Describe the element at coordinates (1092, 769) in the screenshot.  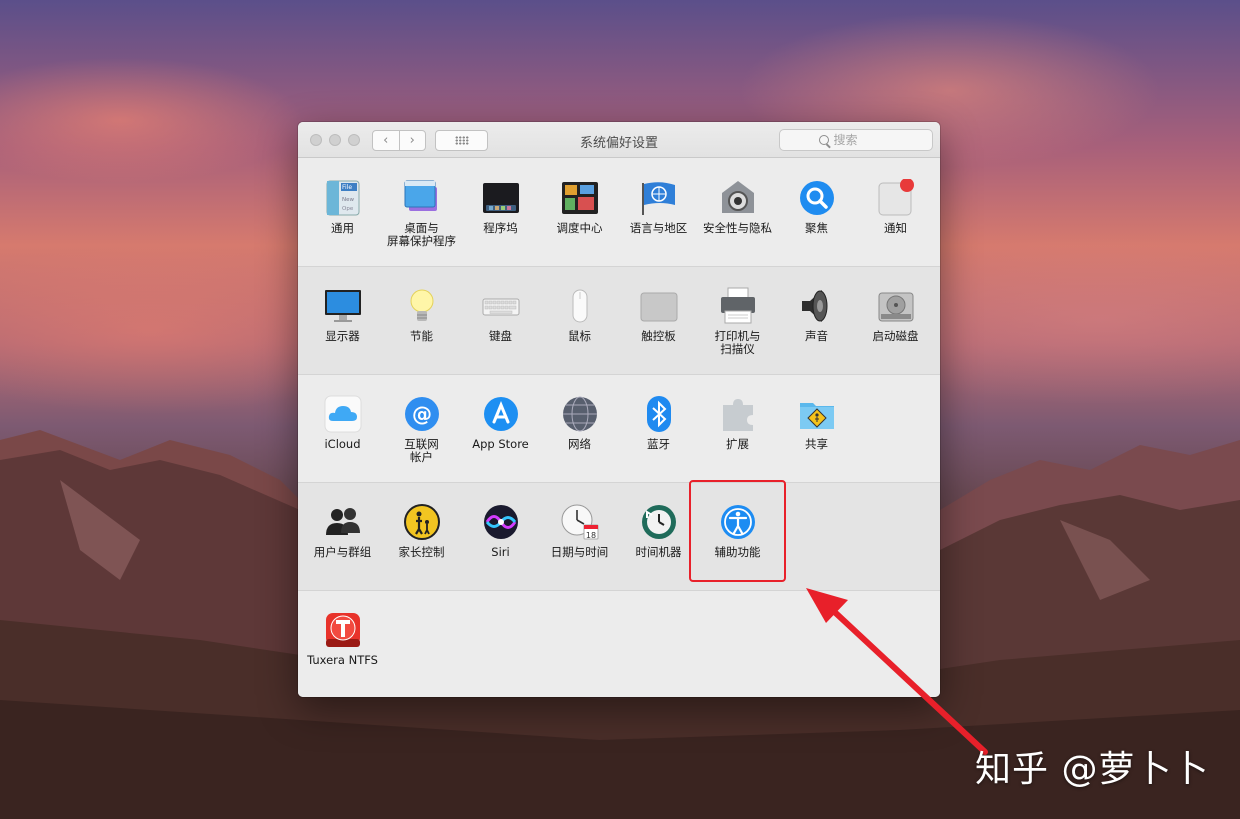
I see `watermark: 知乎 @萝卜卜` at that location.